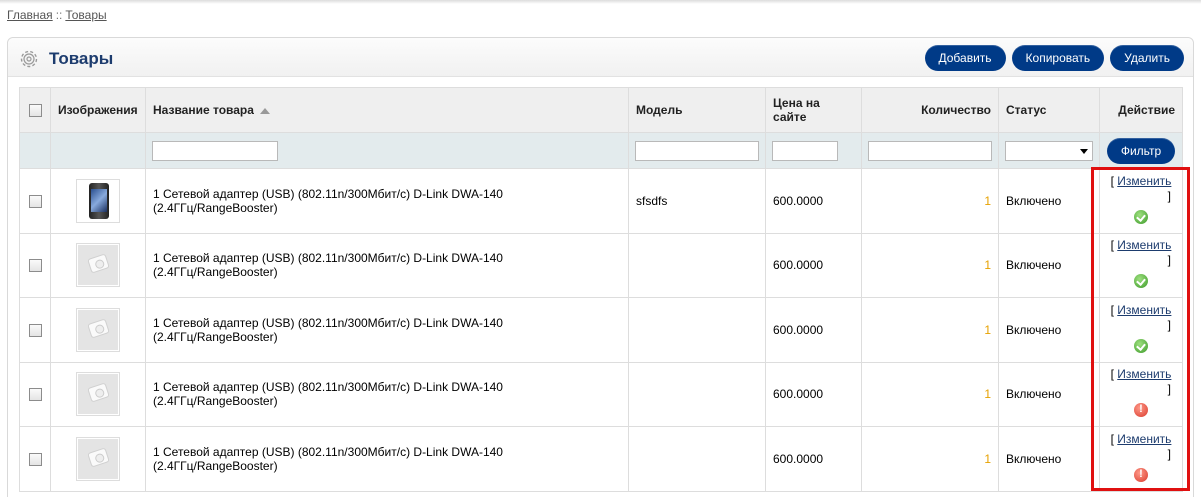 The image size is (1201, 497). Describe the element at coordinates (215, 150) in the screenshot. I see `filter-name-input` at that location.